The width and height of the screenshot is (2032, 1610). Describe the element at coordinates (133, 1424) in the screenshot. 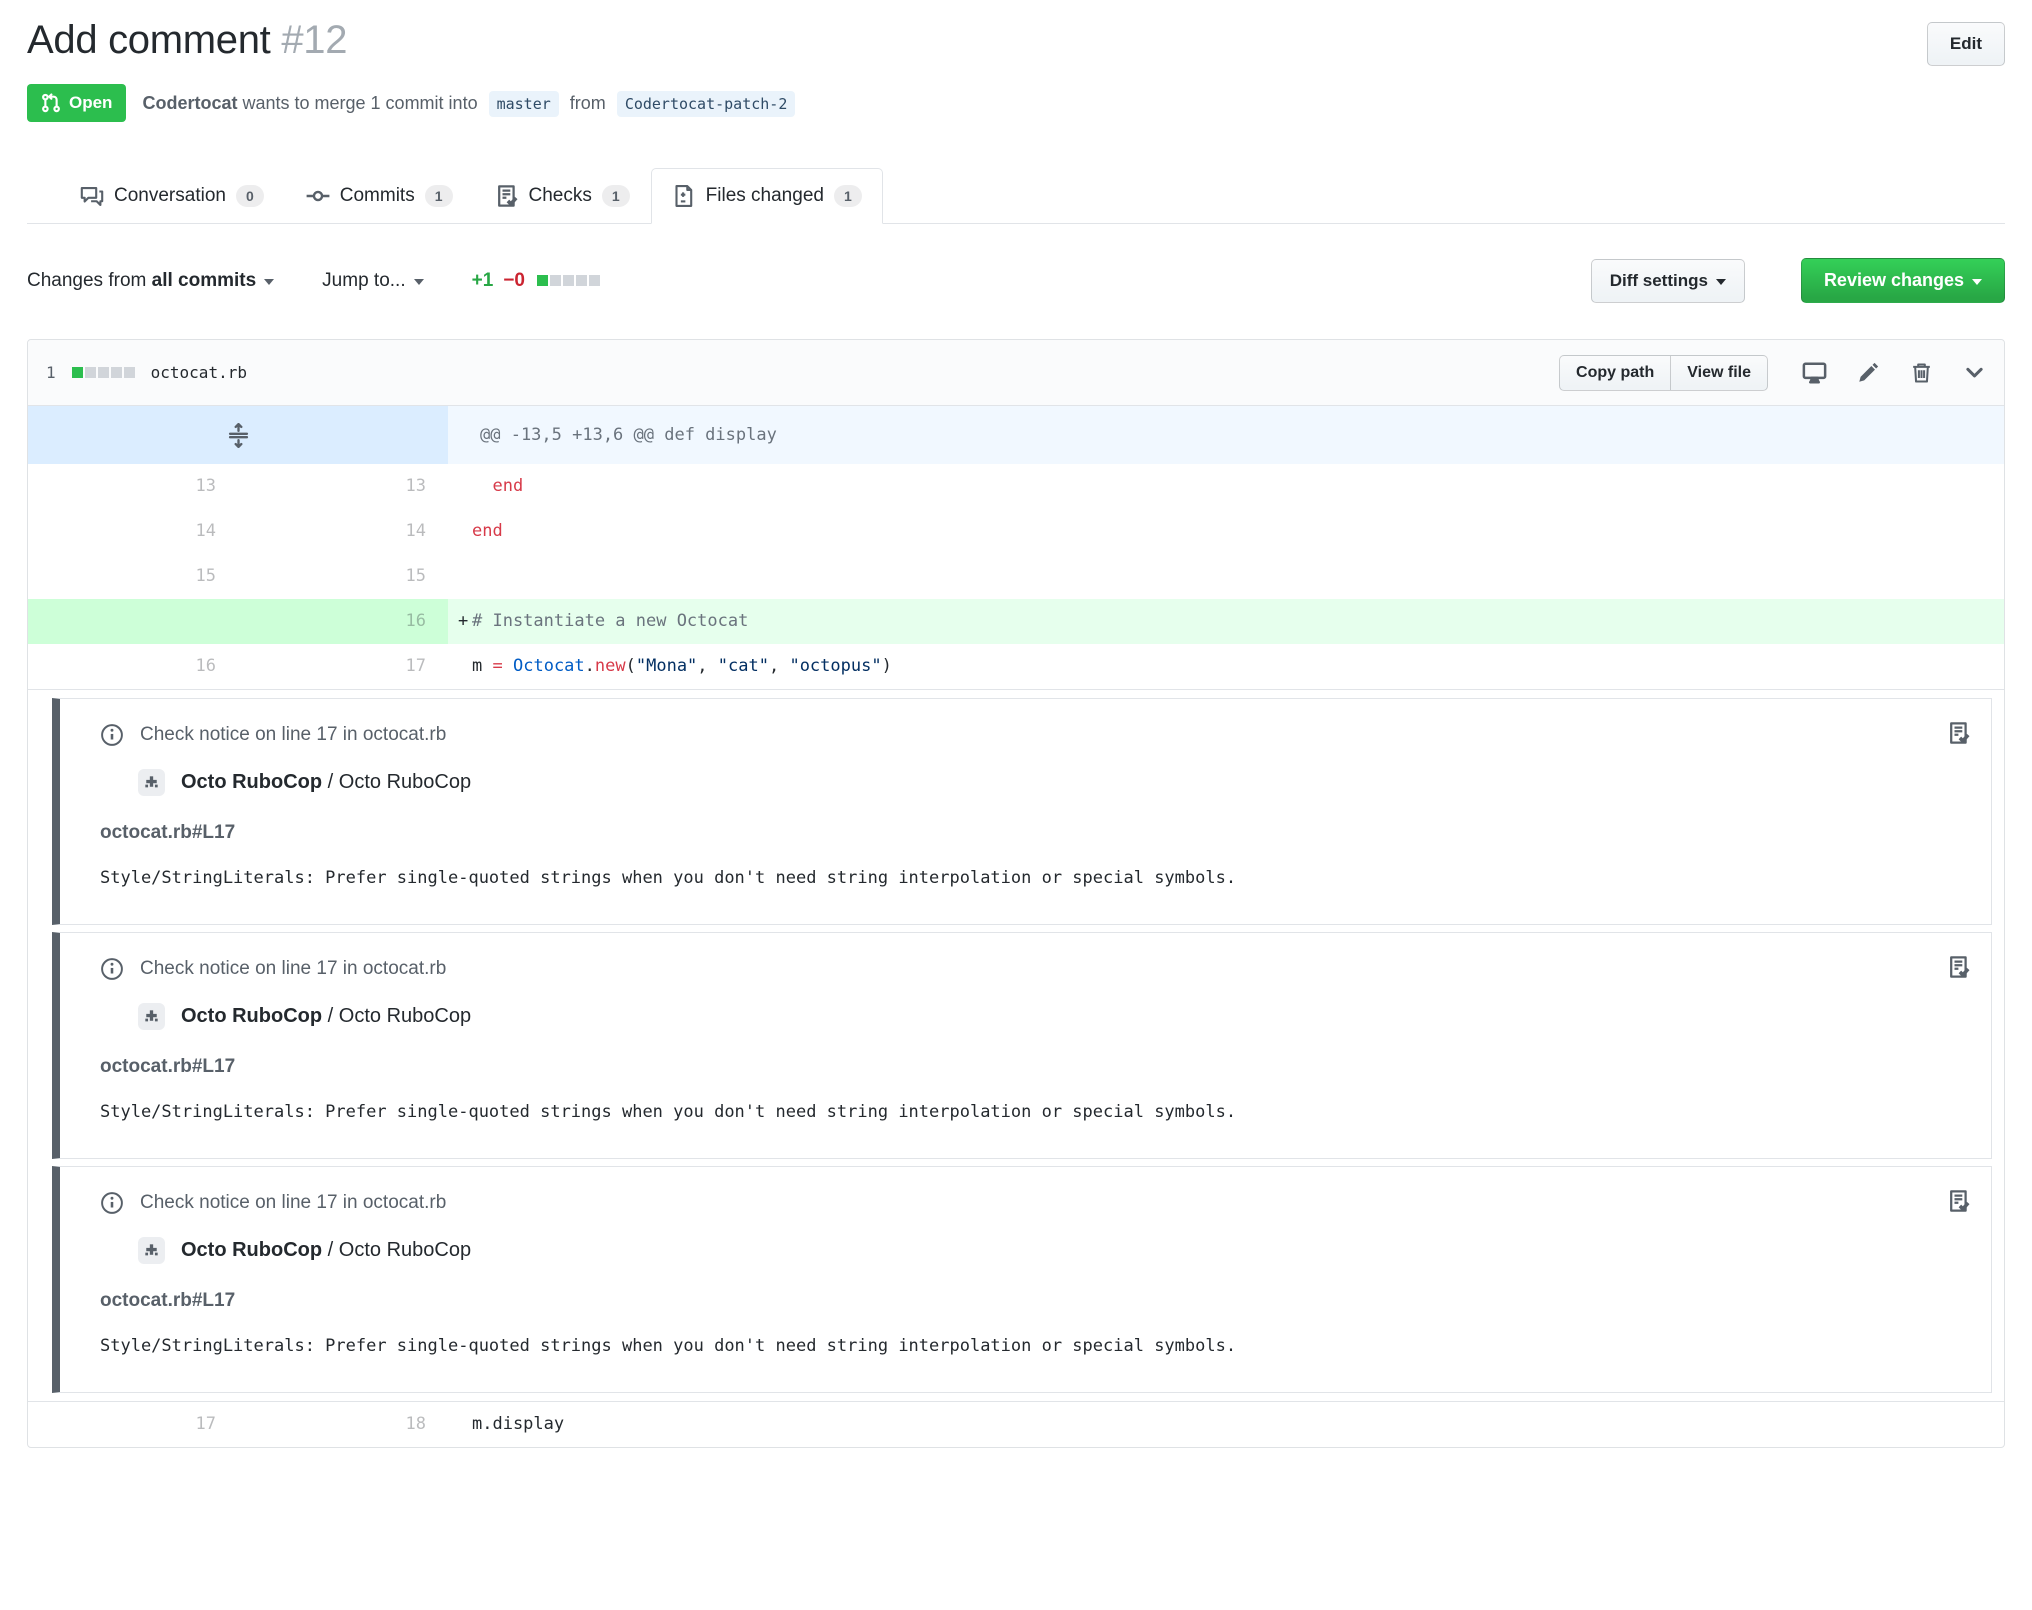

I see `old-line-number: 17` at that location.